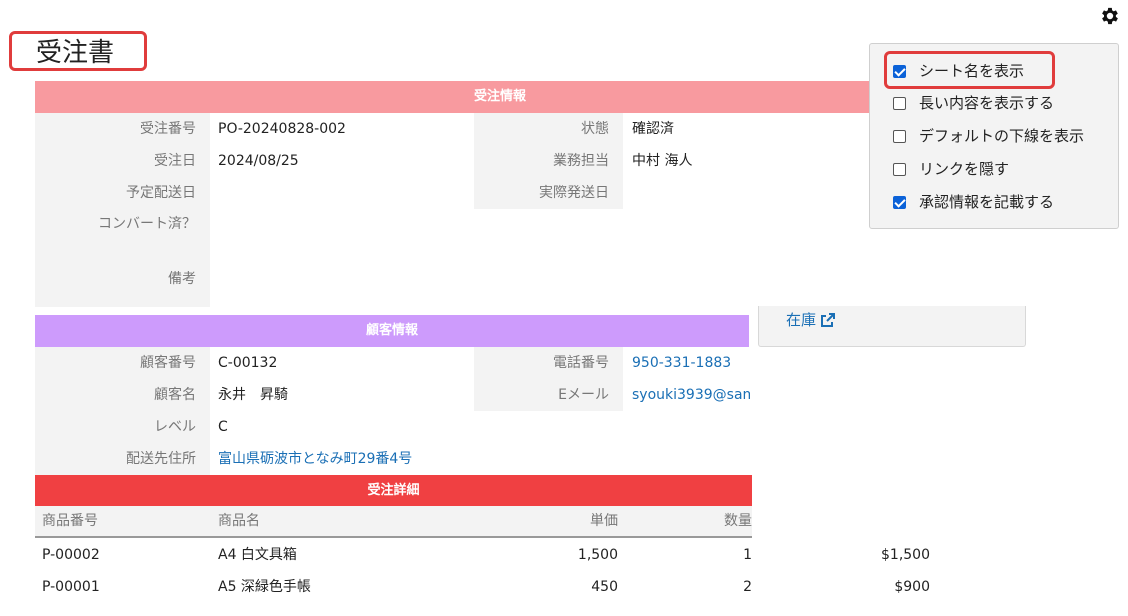 The image size is (1128, 616). I want to click on cell-product-name: A5 深緑色手帳, so click(264, 587).